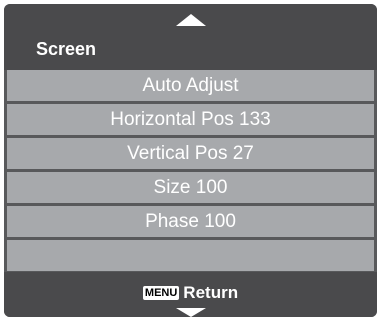 The width and height of the screenshot is (381, 321). I want to click on triangle-down-icon, so click(191, 312).